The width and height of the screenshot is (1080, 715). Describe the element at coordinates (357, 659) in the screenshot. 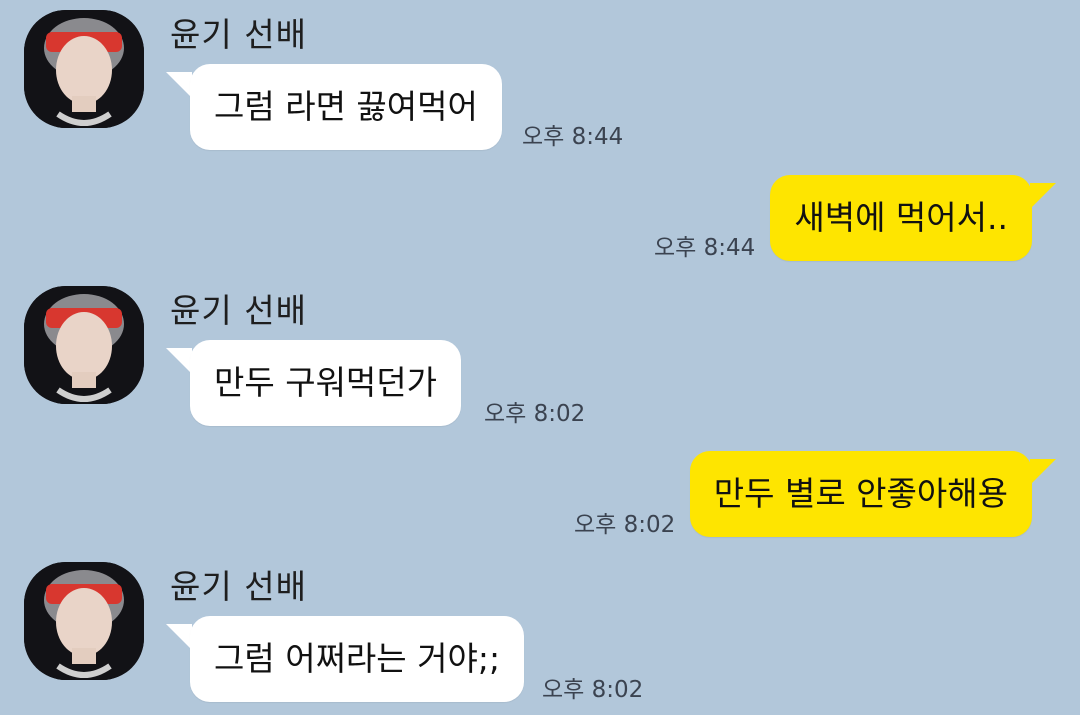

I see `message-bubble: 그럼 어쩌라는 거야;;` at that location.